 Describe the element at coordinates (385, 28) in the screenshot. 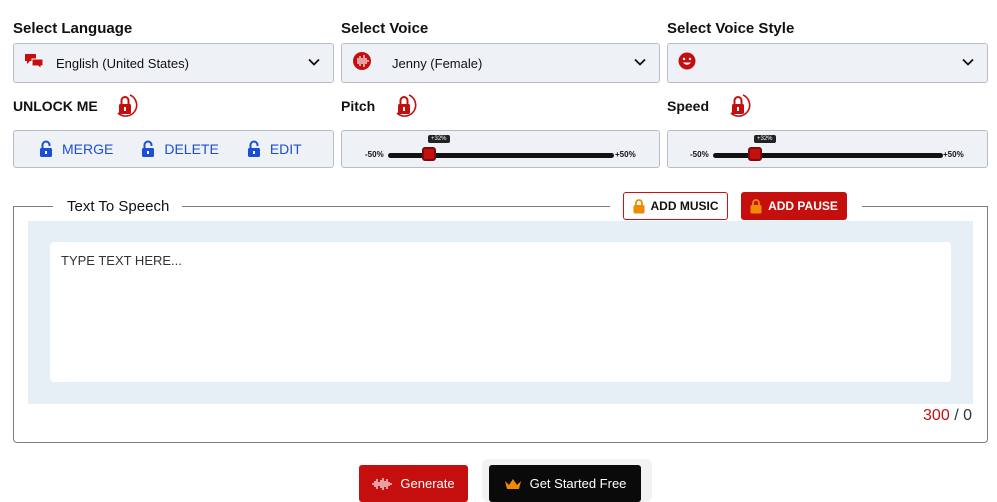

I see `voice-label: Select Voice` at that location.